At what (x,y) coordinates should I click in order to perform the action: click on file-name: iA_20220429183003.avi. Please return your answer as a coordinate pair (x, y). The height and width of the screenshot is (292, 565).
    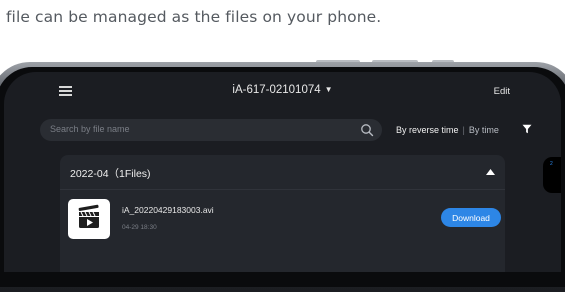
    Looking at the image, I should click on (168, 210).